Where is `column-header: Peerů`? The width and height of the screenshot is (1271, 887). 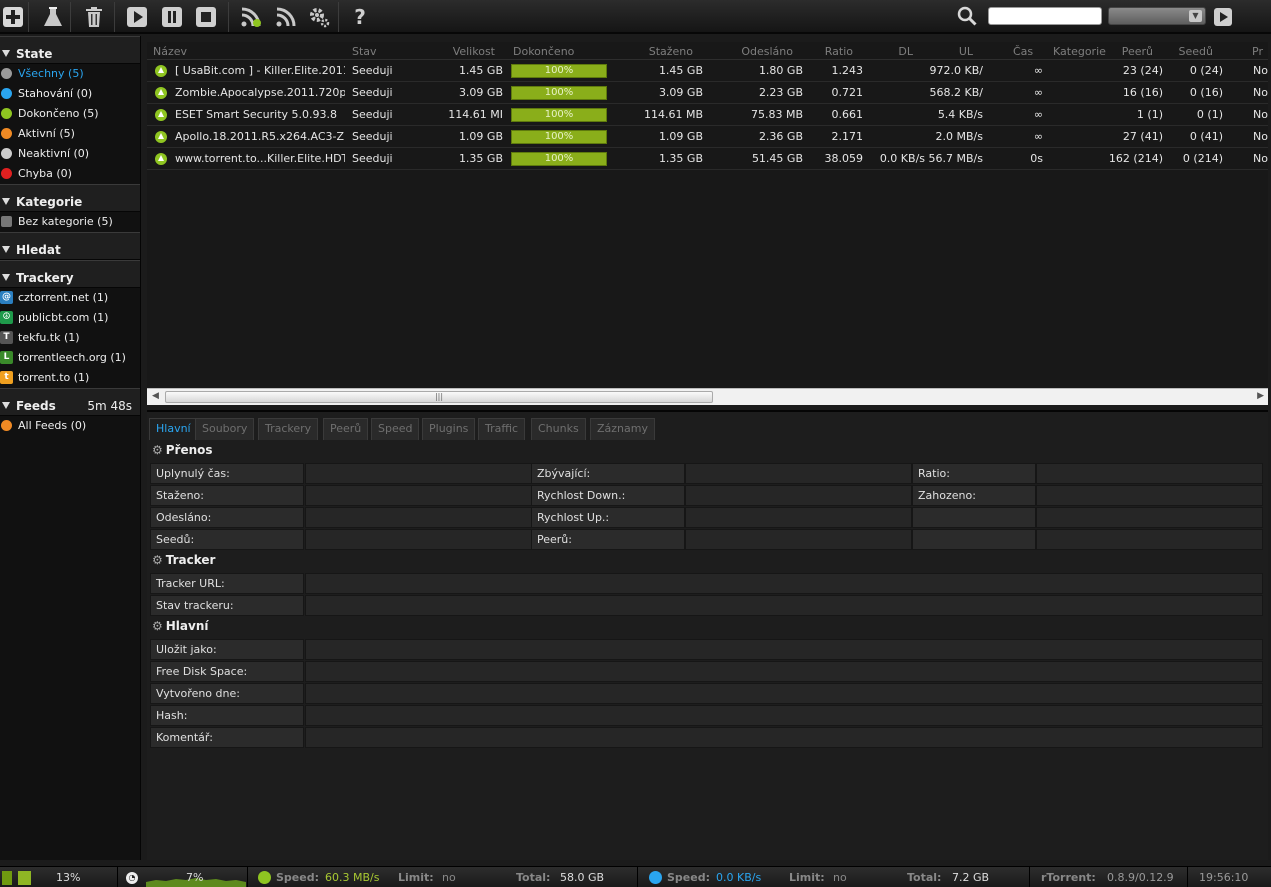 column-header: Peerů is located at coordinates (1130, 51).